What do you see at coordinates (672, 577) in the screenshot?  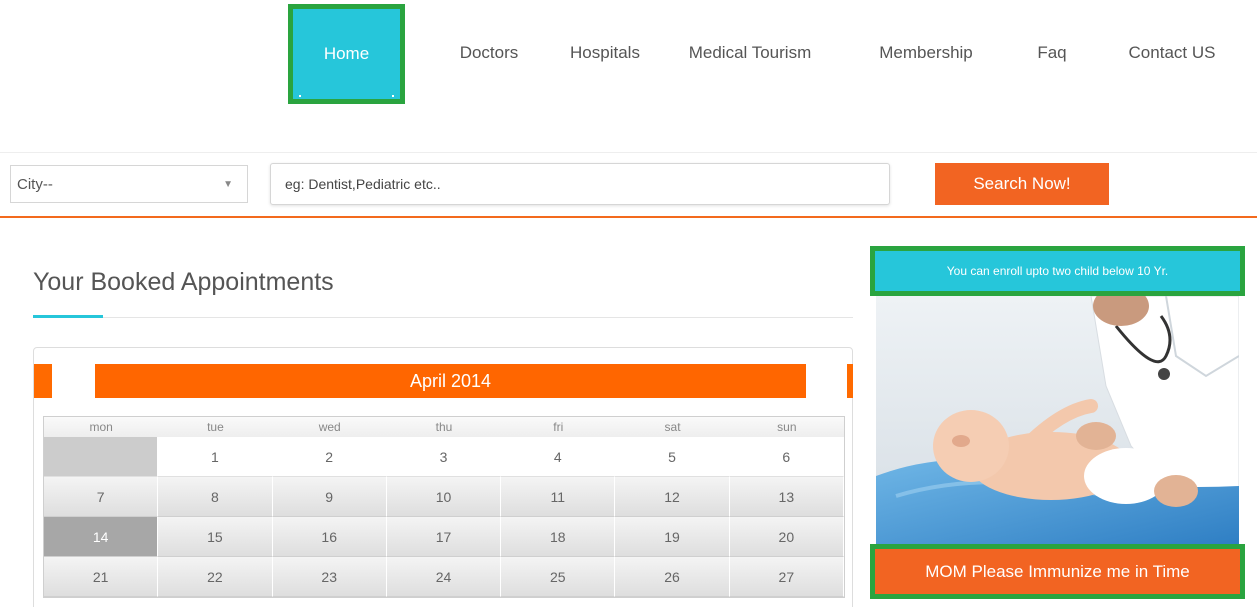 I see `calendar-day: 26` at bounding box center [672, 577].